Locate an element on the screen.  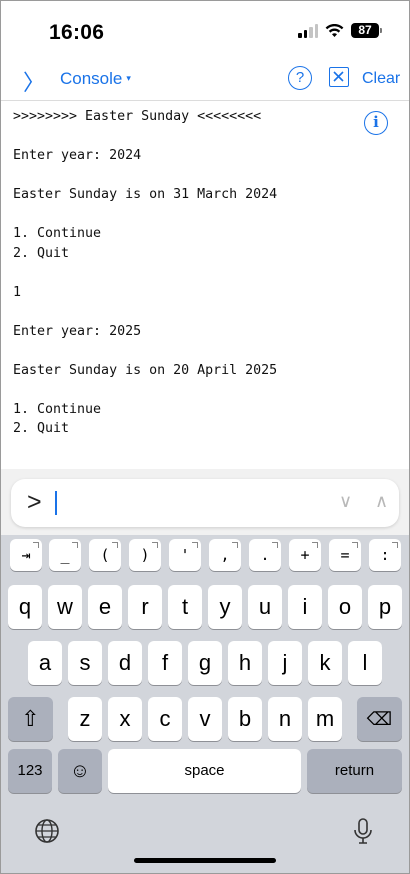
numbers-key: 123 is located at coordinates (30, 771).